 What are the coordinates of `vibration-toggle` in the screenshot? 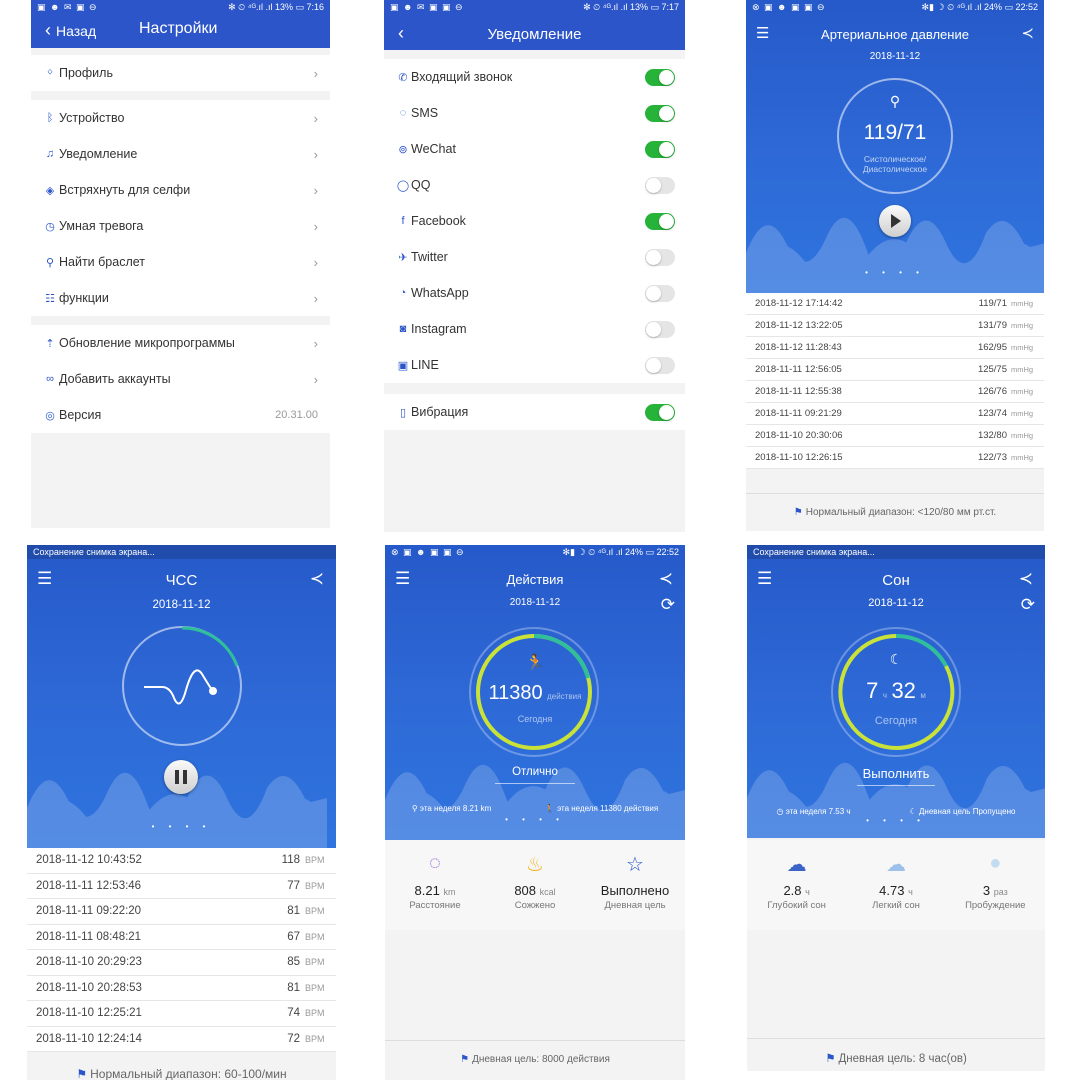 It's located at (660, 412).